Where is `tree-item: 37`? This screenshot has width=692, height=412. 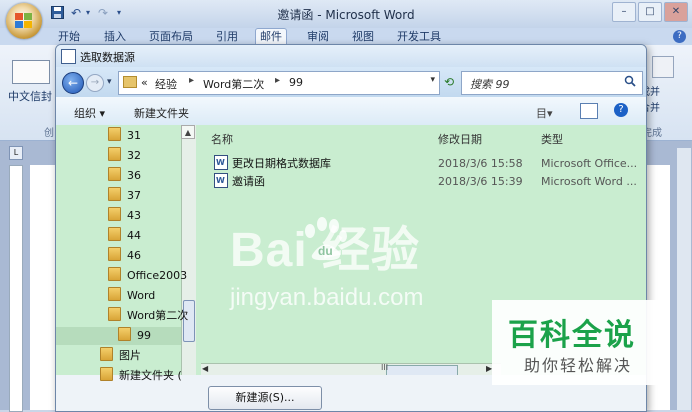
tree-item: 37 is located at coordinates (124, 196).